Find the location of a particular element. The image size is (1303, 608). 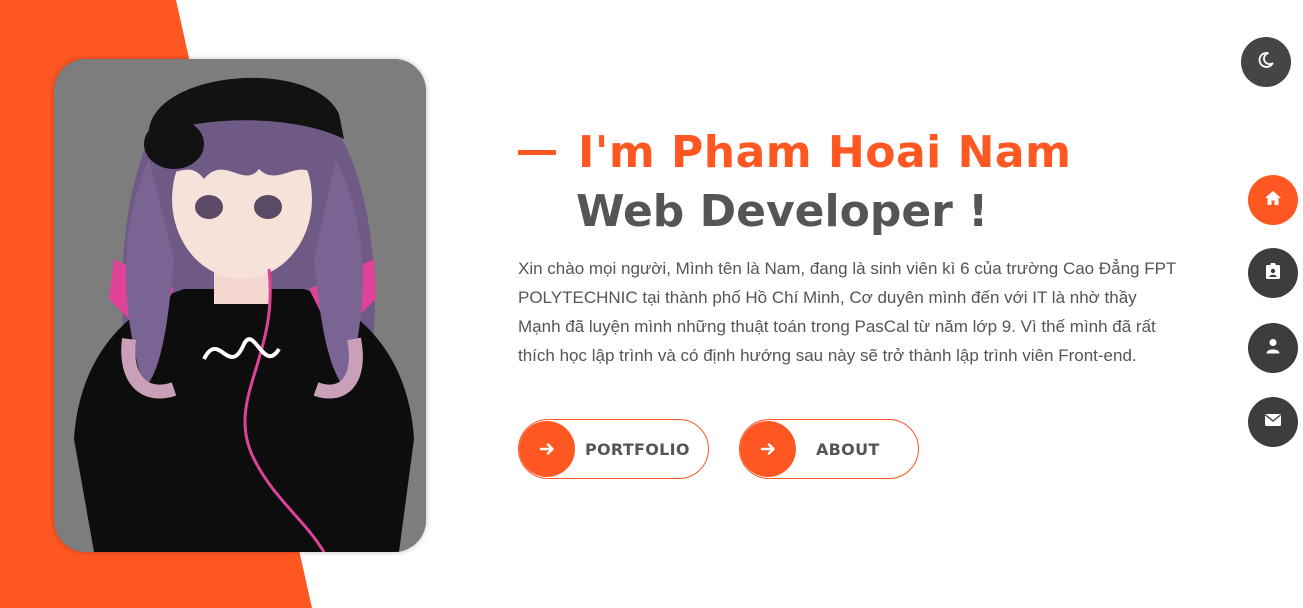

title-dash-decoration is located at coordinates (537, 152).